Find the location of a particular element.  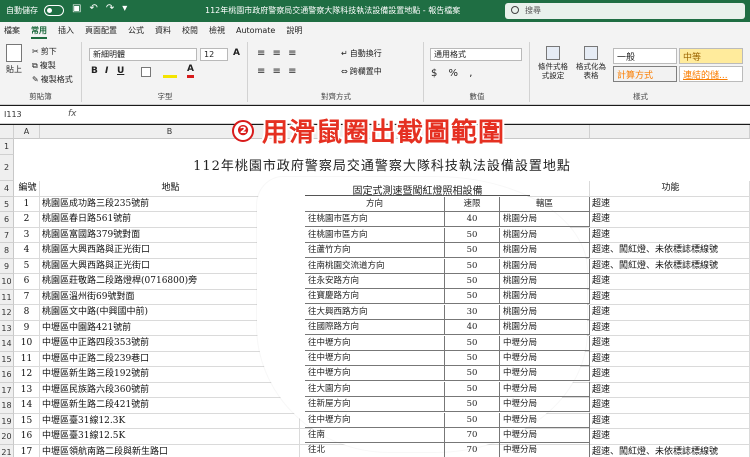

row-header: 2 is located at coordinates (7, 168).